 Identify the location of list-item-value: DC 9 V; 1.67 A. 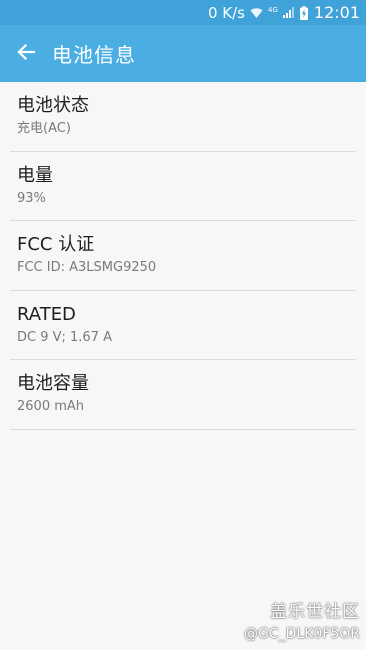
(64, 337).